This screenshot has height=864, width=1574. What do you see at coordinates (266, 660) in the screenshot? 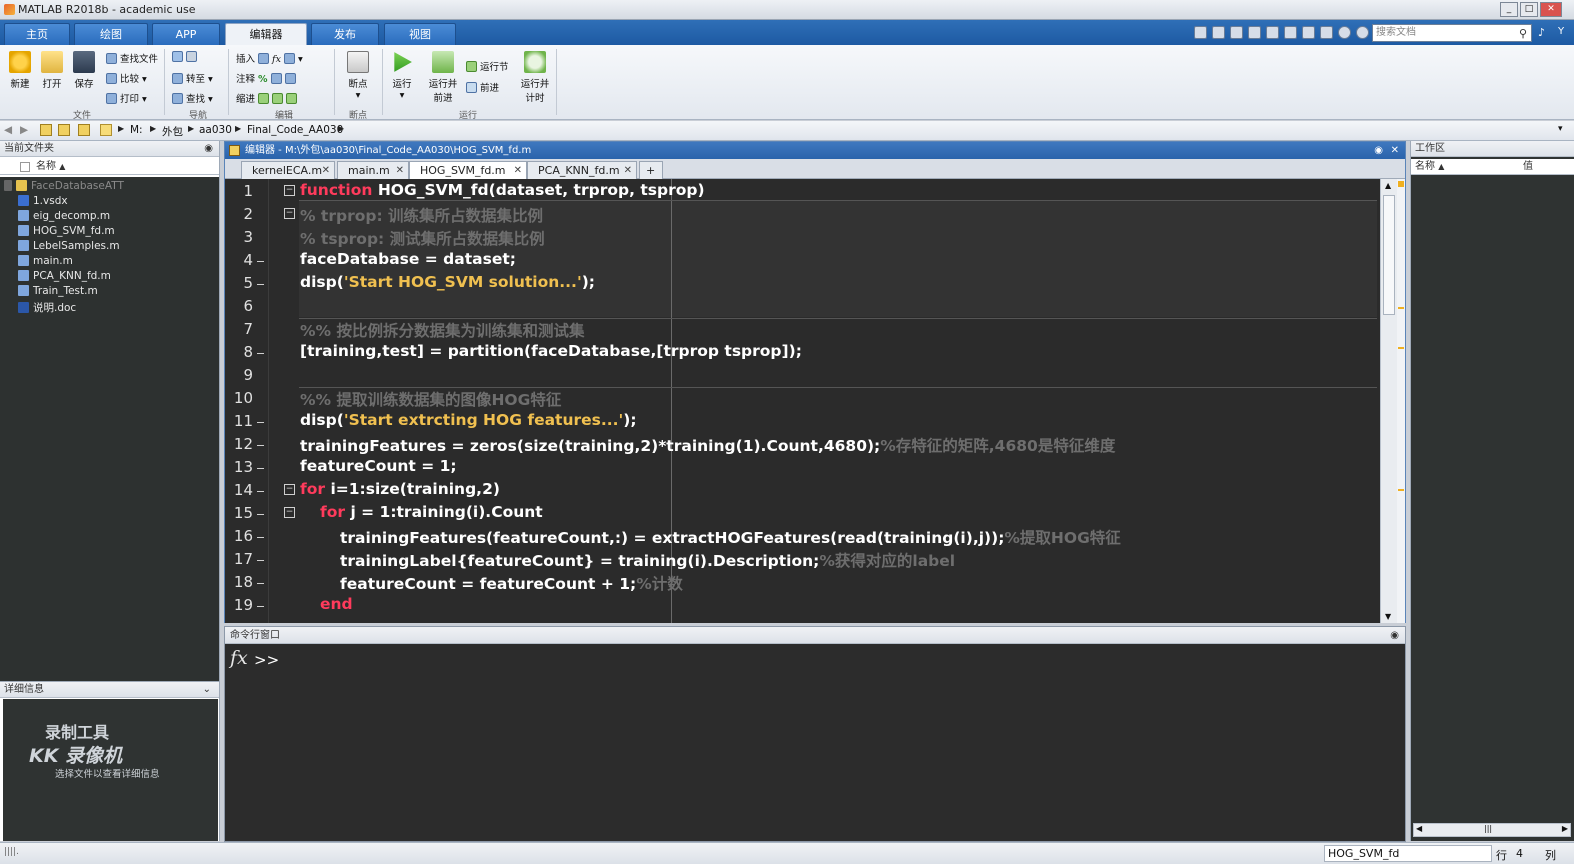
I see `command-prompt: >>` at bounding box center [266, 660].